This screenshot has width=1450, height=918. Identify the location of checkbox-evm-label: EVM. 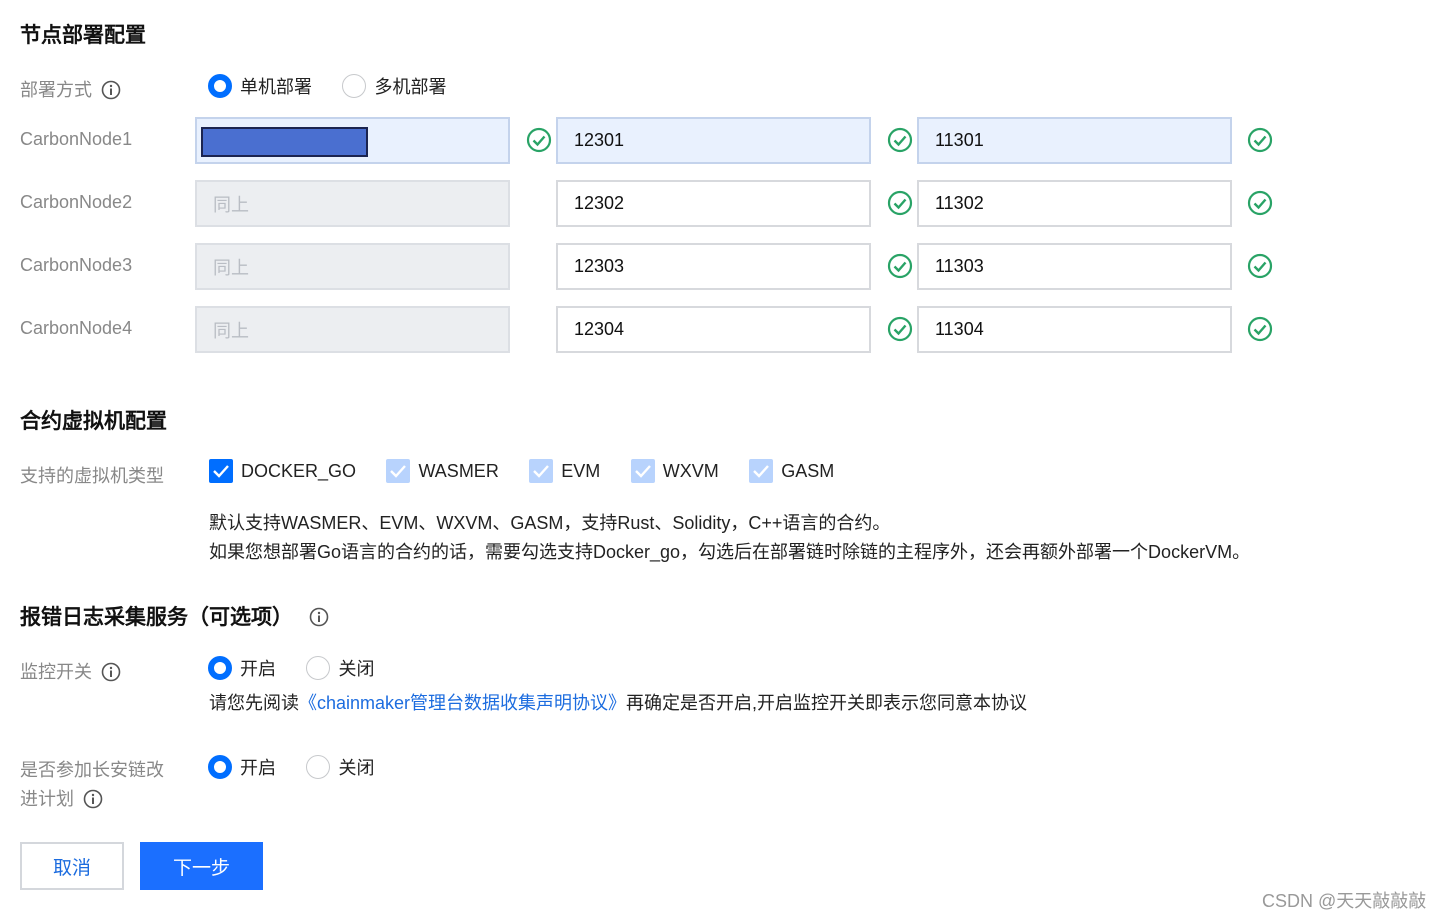
(581, 470).